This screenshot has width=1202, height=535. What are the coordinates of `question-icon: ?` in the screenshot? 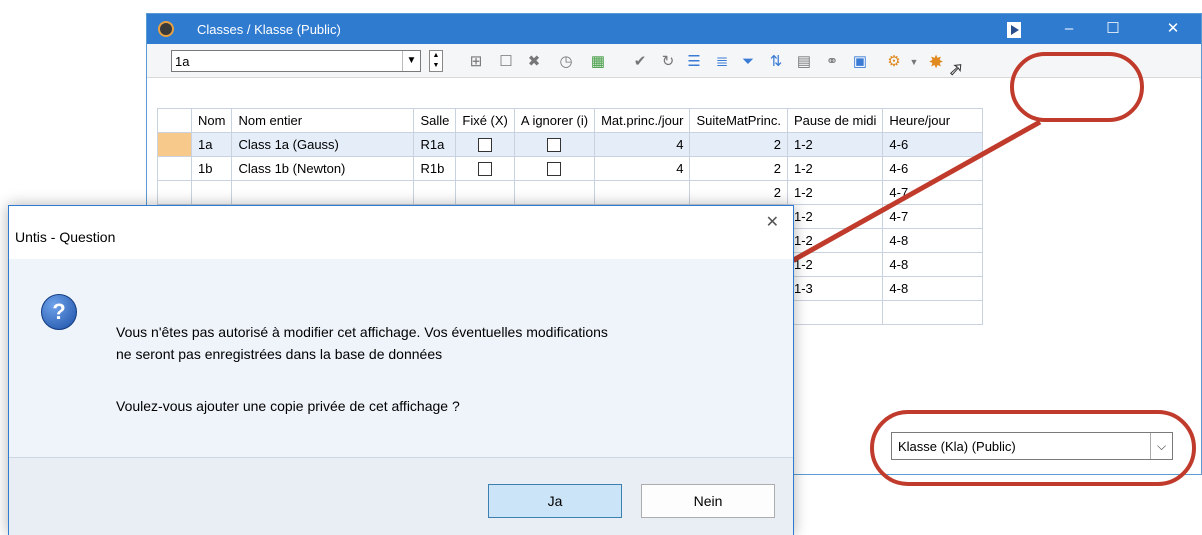 It's located at (59, 312).